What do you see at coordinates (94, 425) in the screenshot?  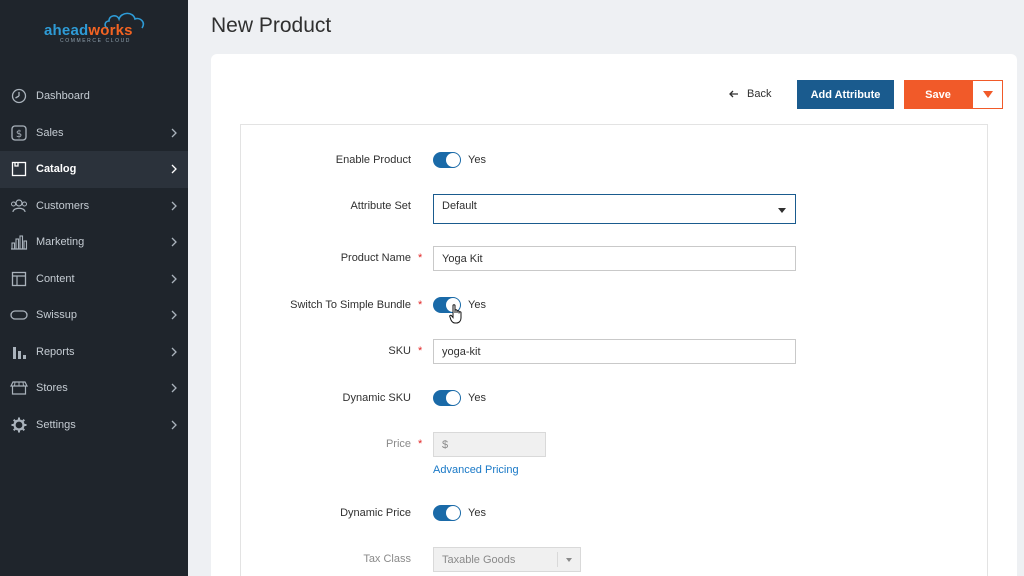 I see `sidebar-item-settings: Settings` at bounding box center [94, 425].